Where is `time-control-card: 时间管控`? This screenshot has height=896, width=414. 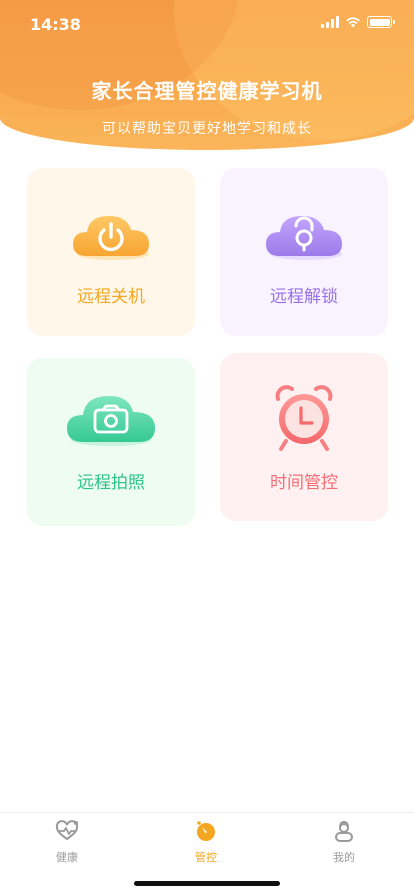 time-control-card: 时间管控 is located at coordinates (304, 437).